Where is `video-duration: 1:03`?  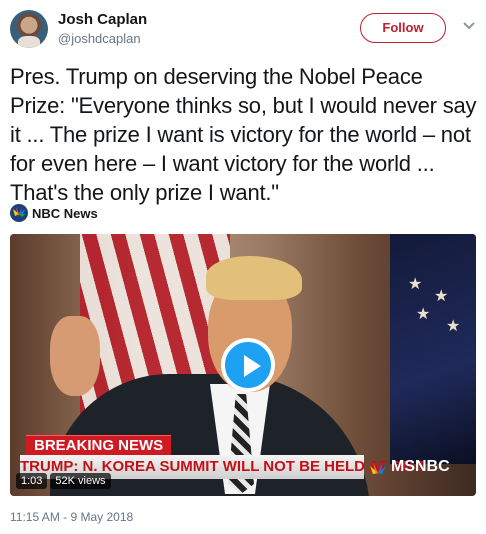
video-duration: 1:03 is located at coordinates (32, 481).